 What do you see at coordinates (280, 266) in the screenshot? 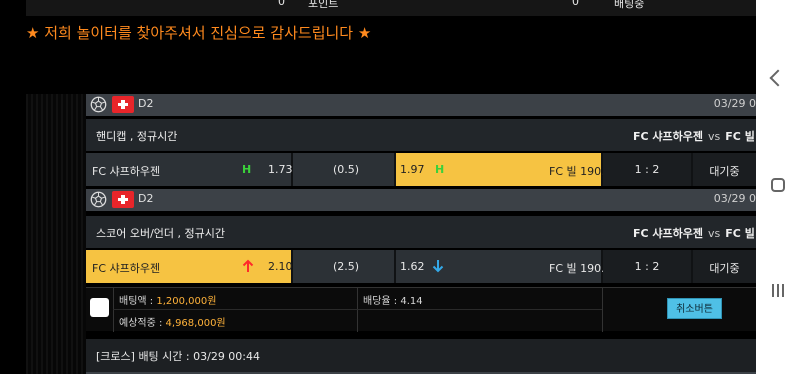
I see `home-odds: 2.10` at bounding box center [280, 266].